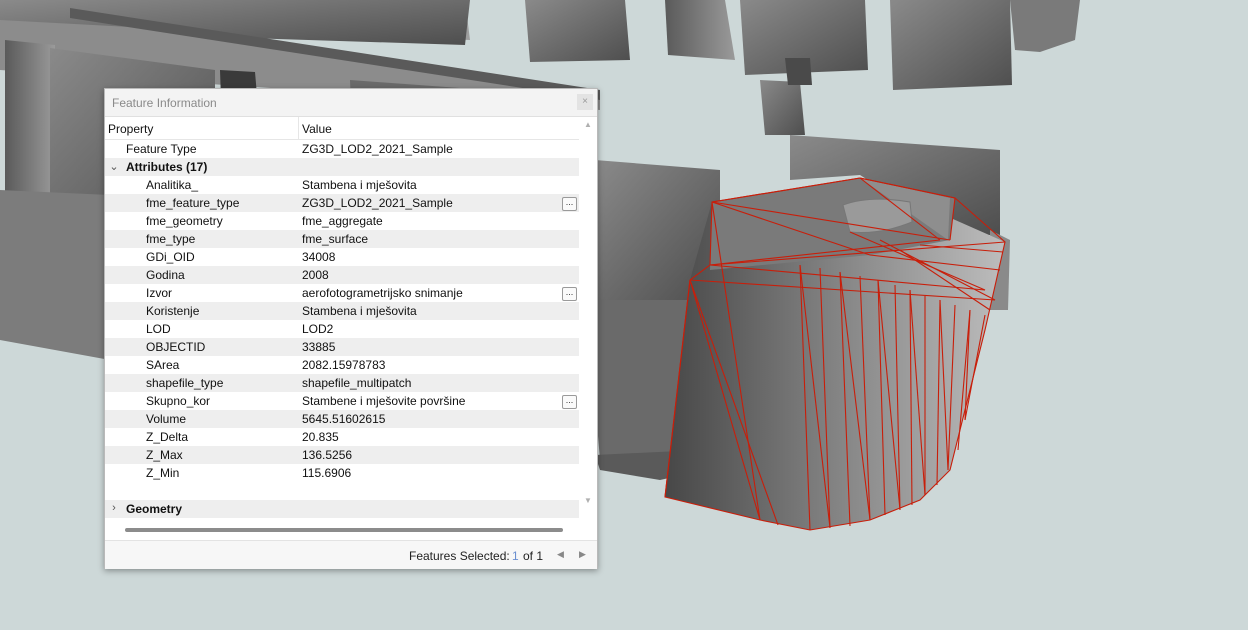 This screenshot has height=630, width=1248. Describe the element at coordinates (320, 437) in the screenshot. I see `property-value: 20.835` at that location.